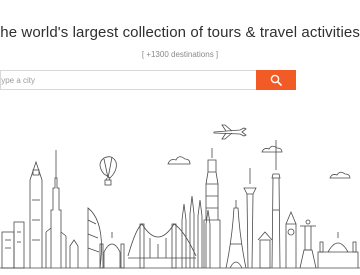  I want to click on domed-building-icon, so click(112, 250).